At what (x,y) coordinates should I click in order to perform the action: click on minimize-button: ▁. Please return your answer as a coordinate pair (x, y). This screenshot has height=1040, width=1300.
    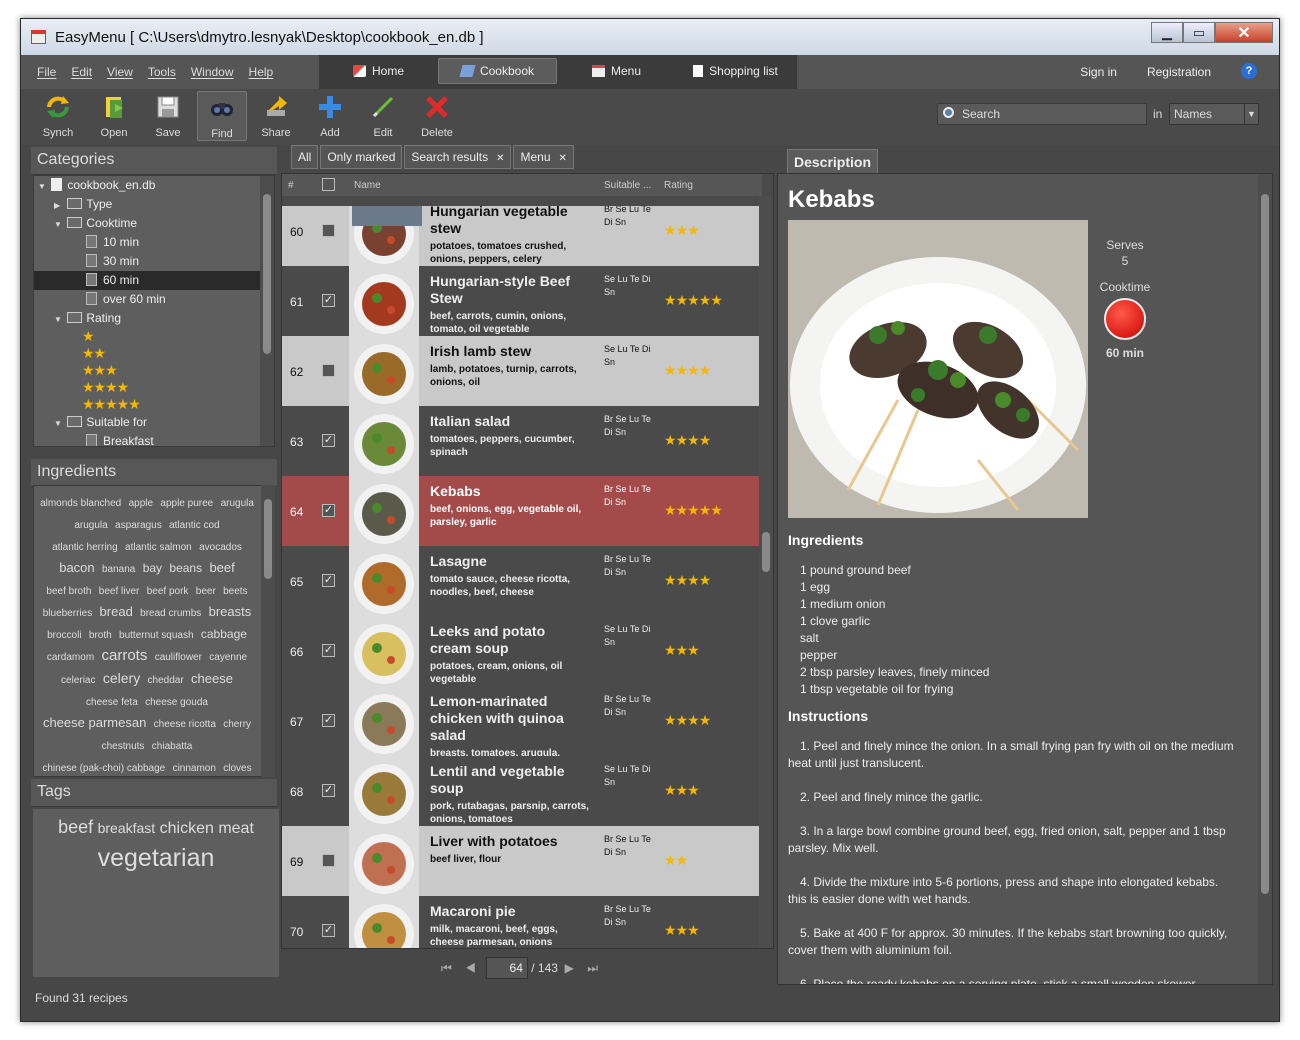
    Looking at the image, I should click on (1167, 32).